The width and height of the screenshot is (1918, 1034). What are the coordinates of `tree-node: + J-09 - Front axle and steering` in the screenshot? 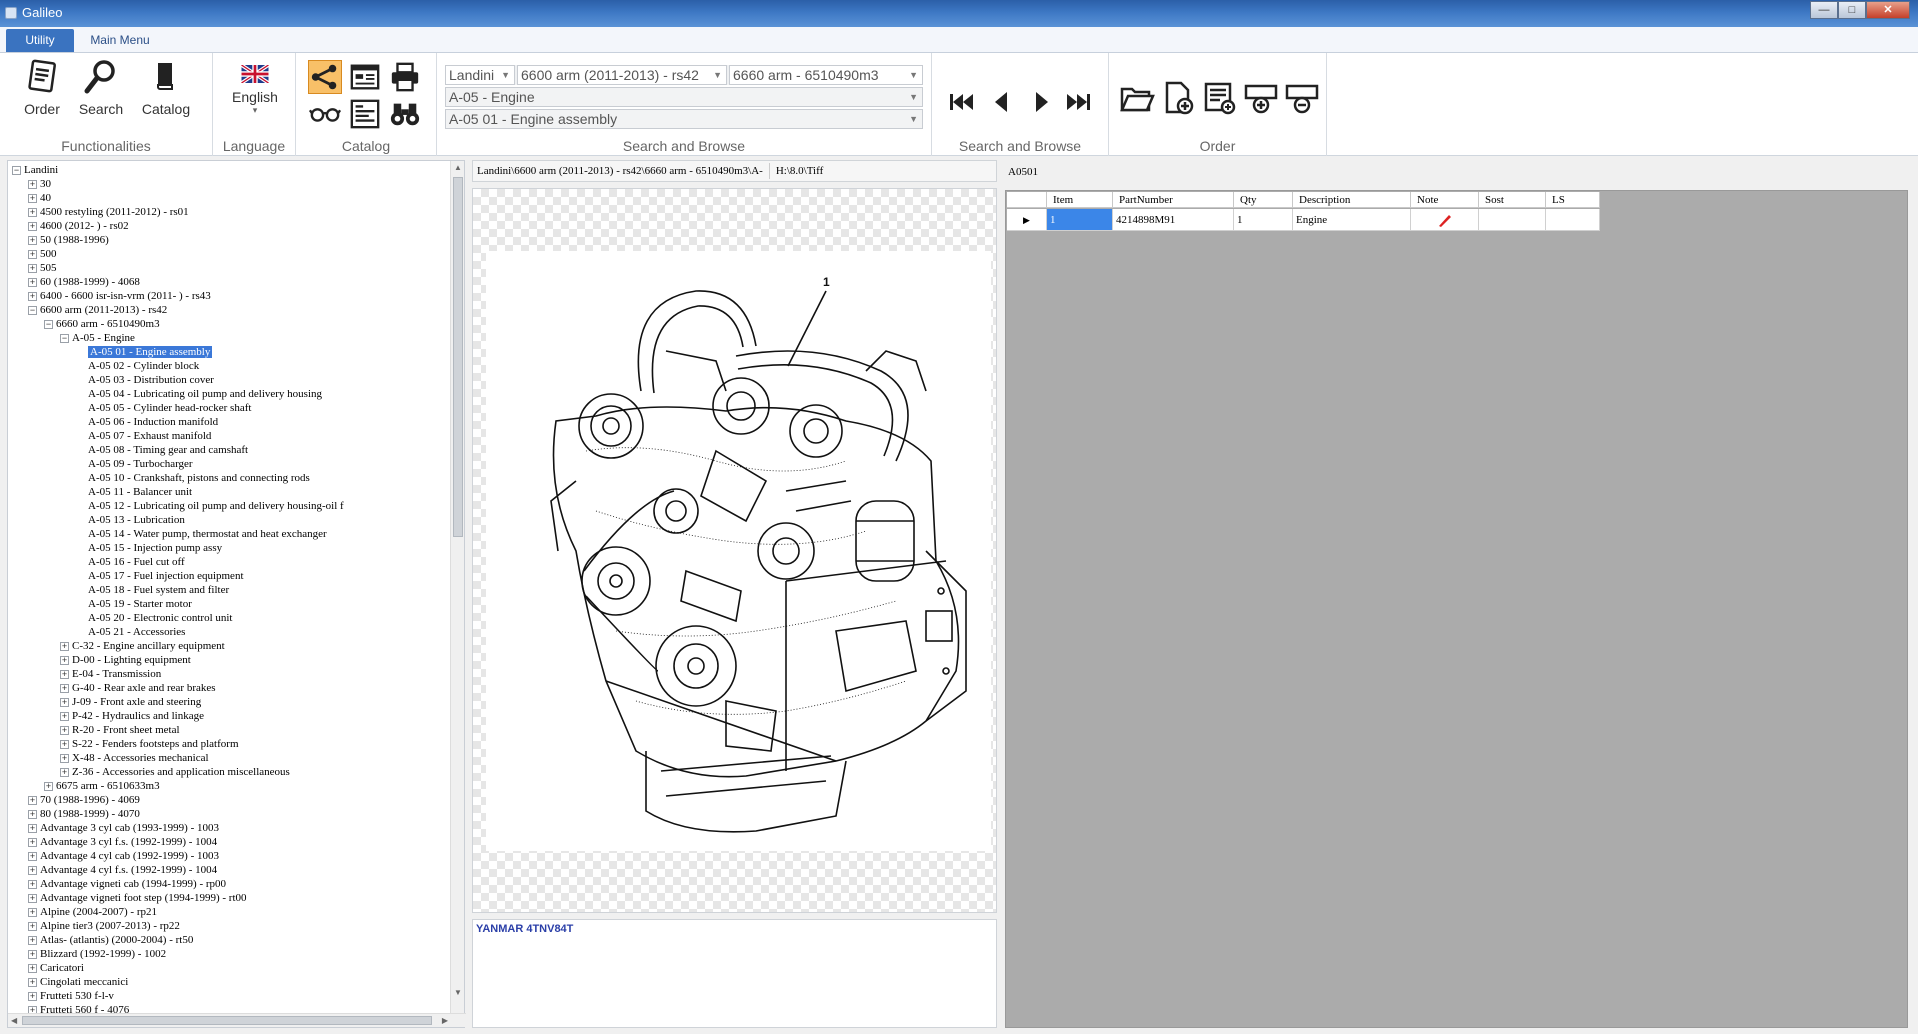 It's located at (130, 702).